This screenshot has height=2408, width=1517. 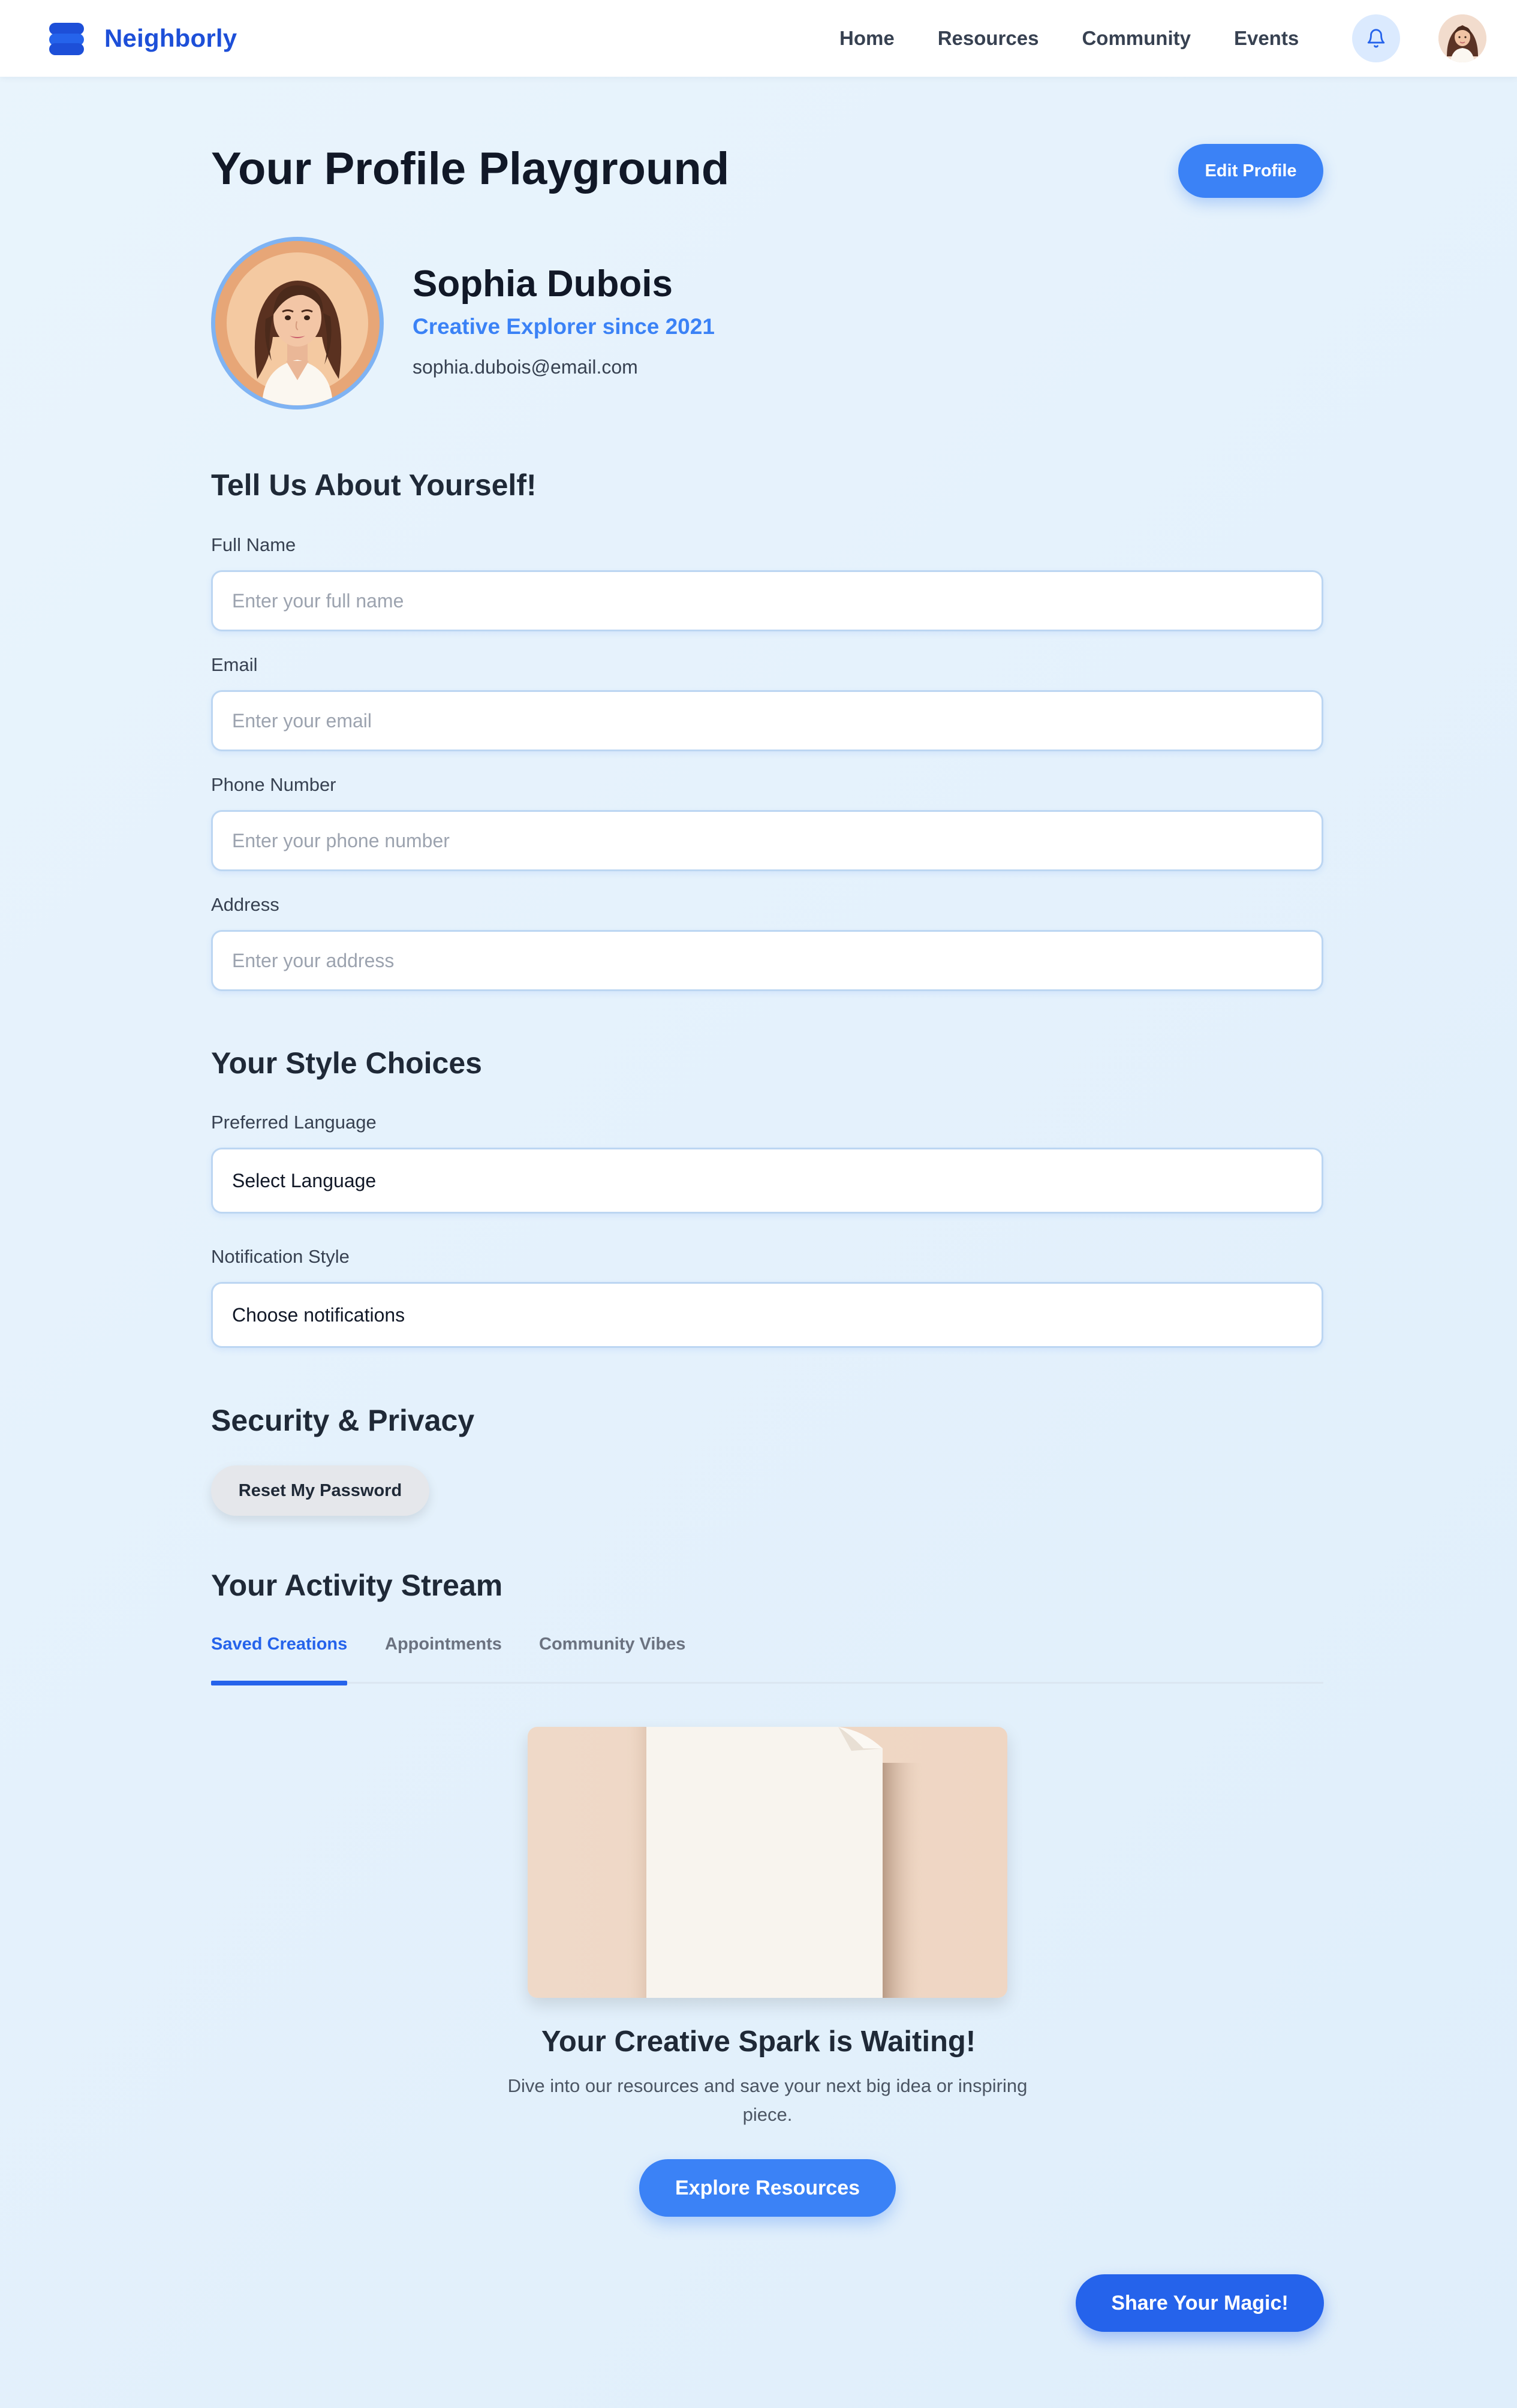 What do you see at coordinates (767, 1181) in the screenshot?
I see `language-select: Select Language` at bounding box center [767, 1181].